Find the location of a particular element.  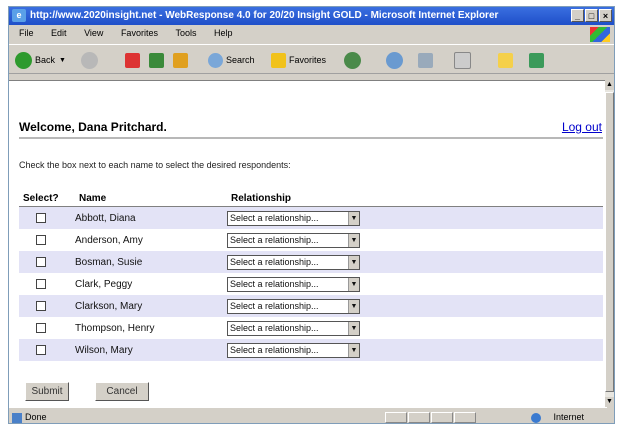

home-icon is located at coordinates (180, 60).